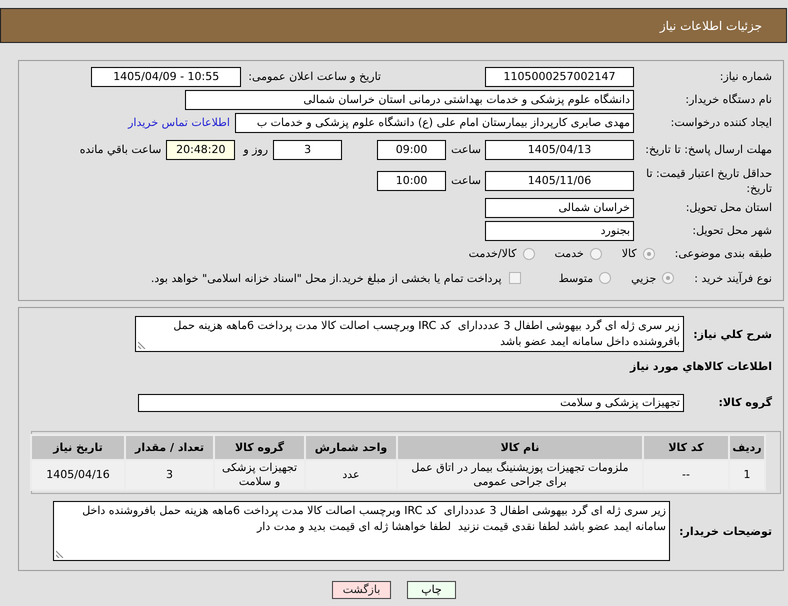 This screenshot has height=606, width=788. I want to click on table-header-cell: کد کالا, so click(686, 447).